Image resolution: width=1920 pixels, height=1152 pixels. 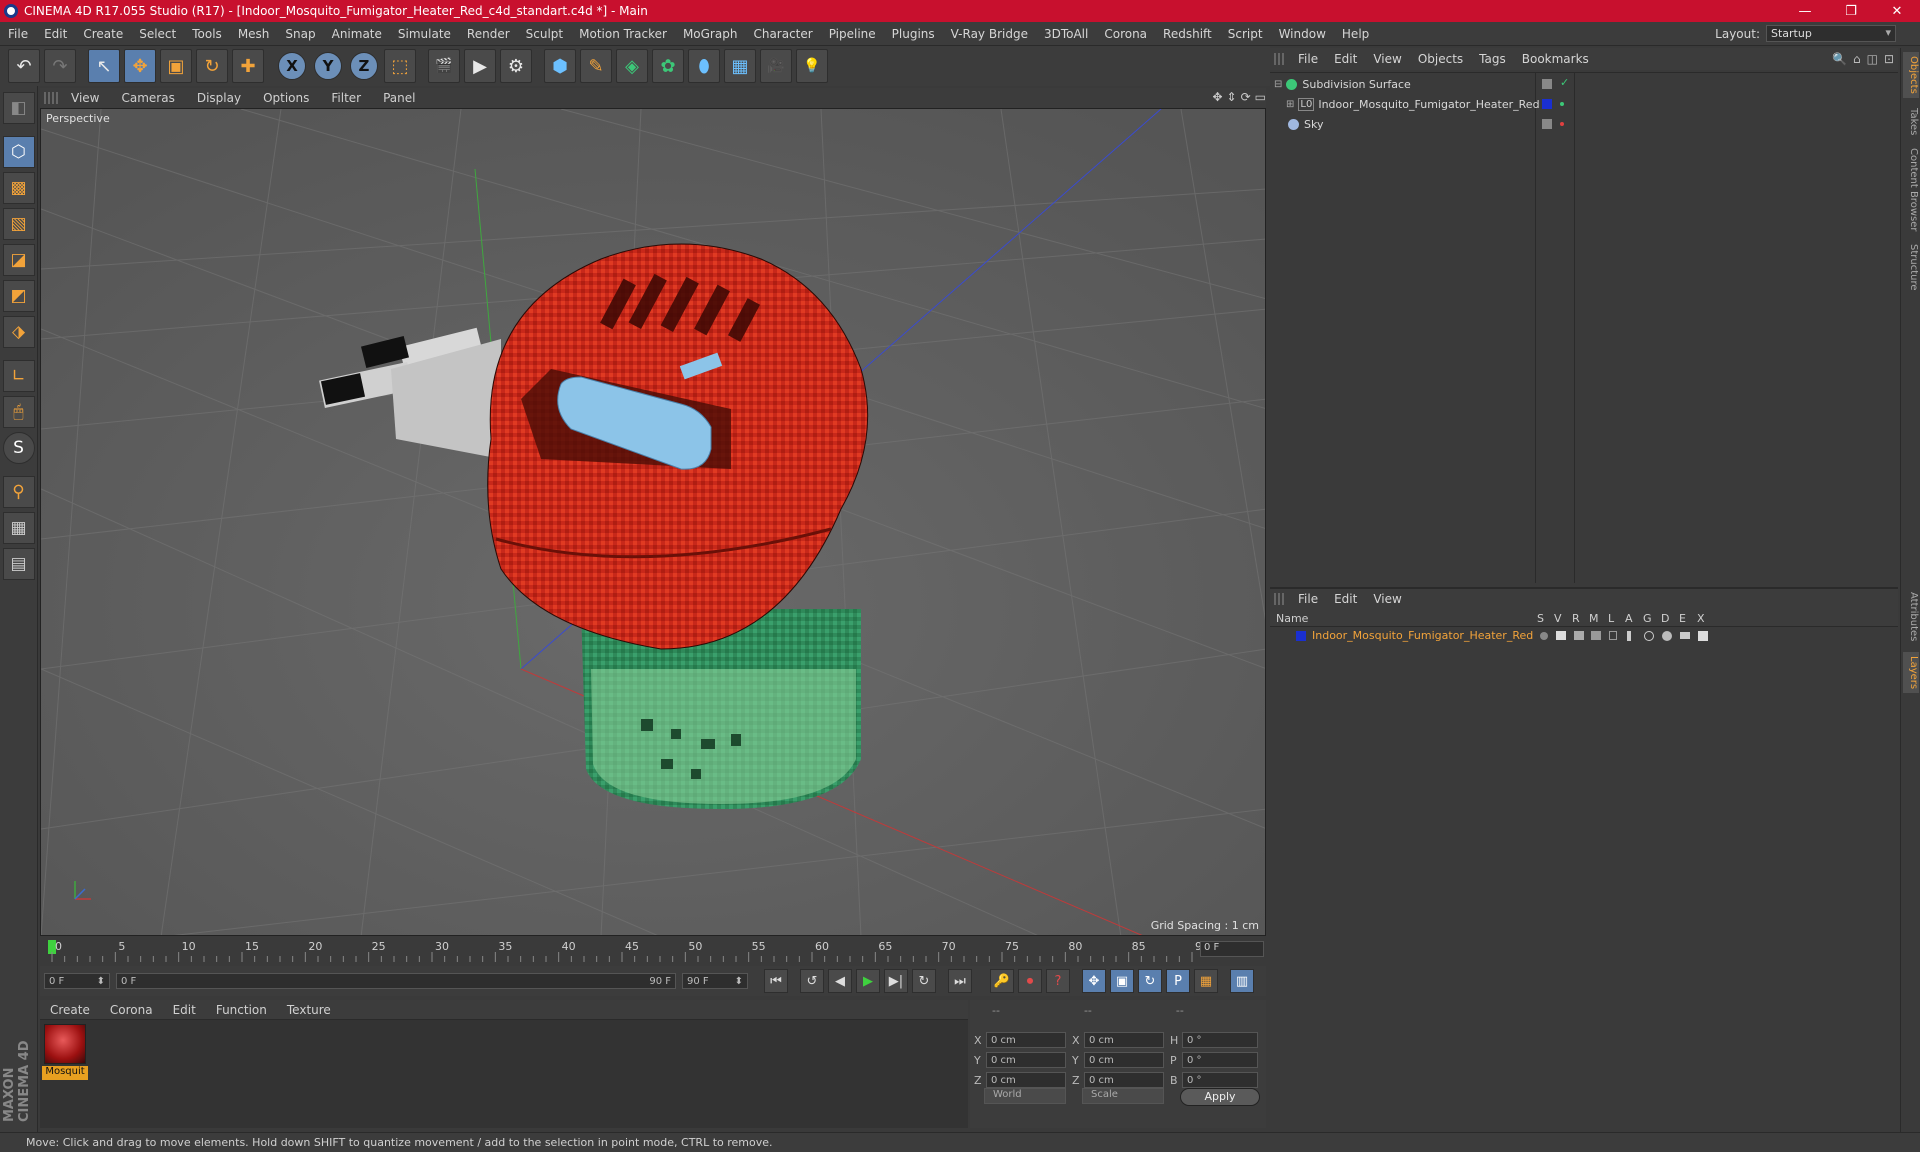 I want to click on y-axis-lock-button: Y, so click(x=328, y=66).